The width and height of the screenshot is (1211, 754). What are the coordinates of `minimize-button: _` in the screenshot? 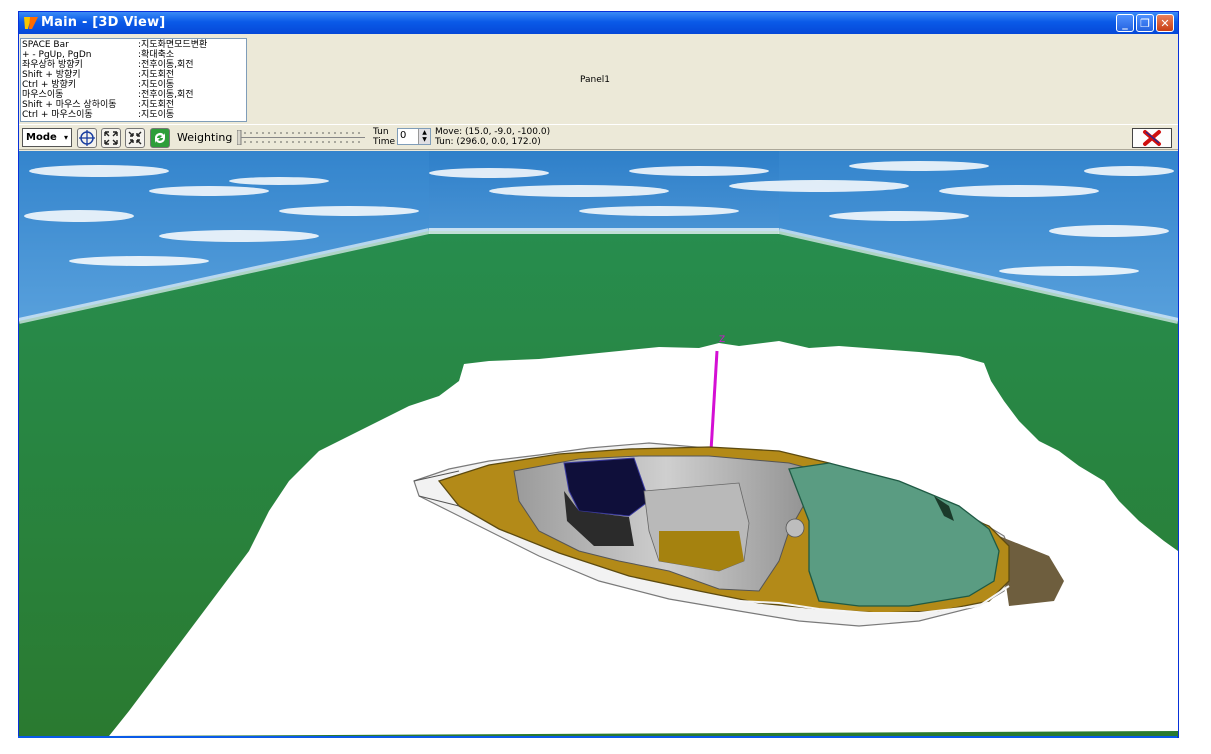 It's located at (1125, 23).